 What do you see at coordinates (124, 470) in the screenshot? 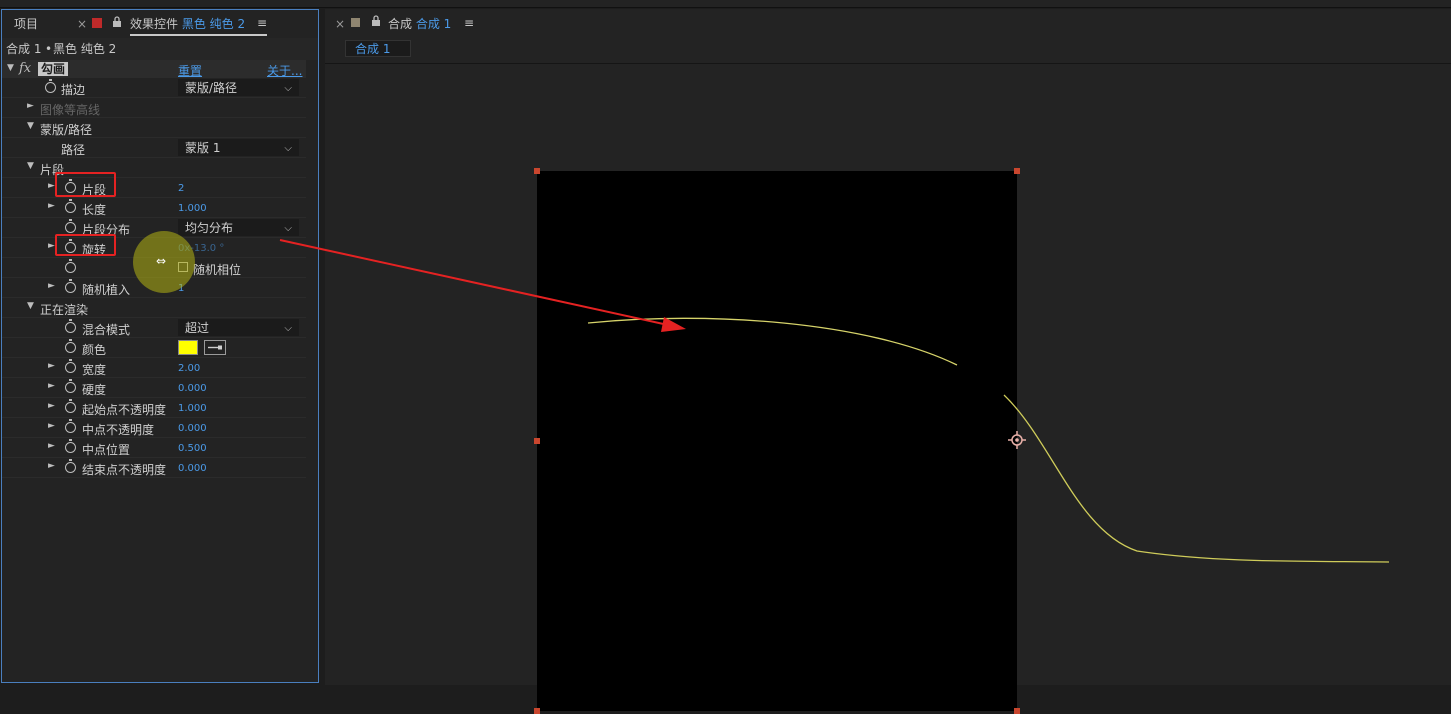
I see `property-label: 结束点不透明度` at bounding box center [124, 470].